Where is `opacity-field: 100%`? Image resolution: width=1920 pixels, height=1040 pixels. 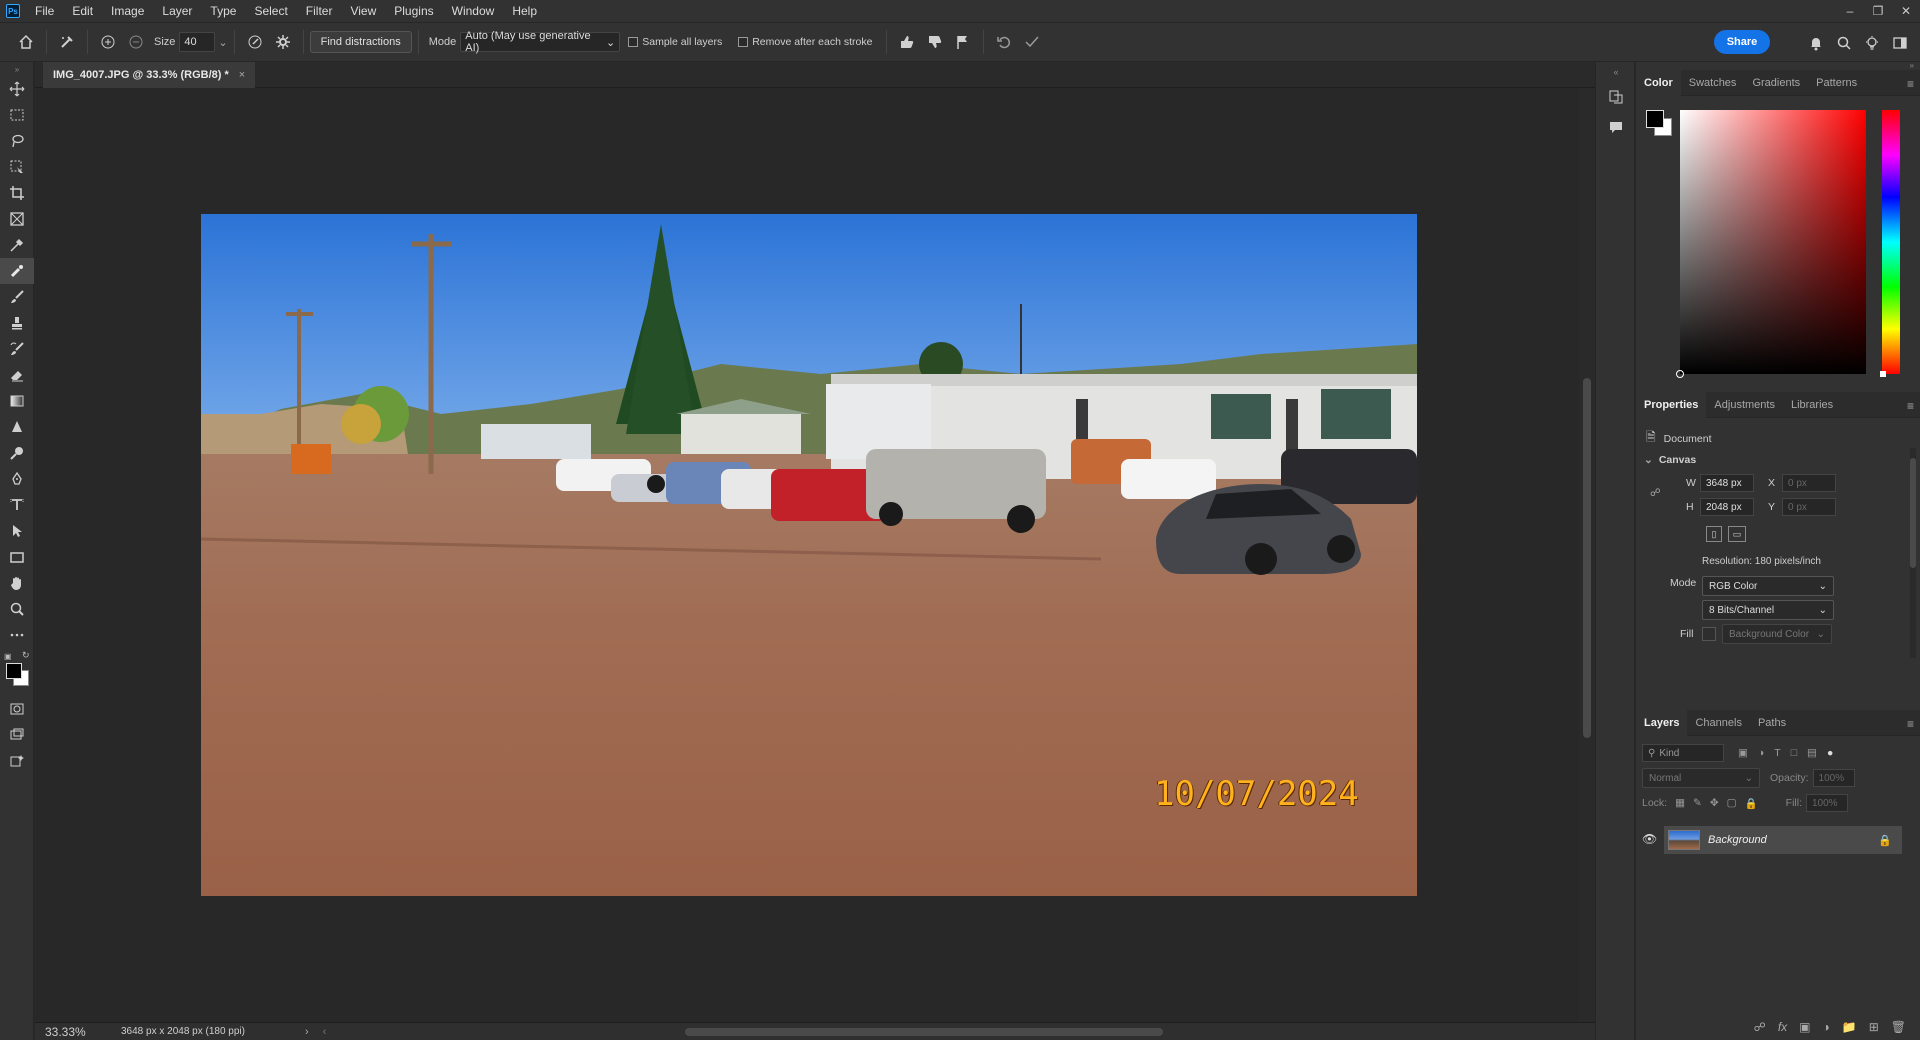
opacity-field: 100% is located at coordinates (1833, 778).